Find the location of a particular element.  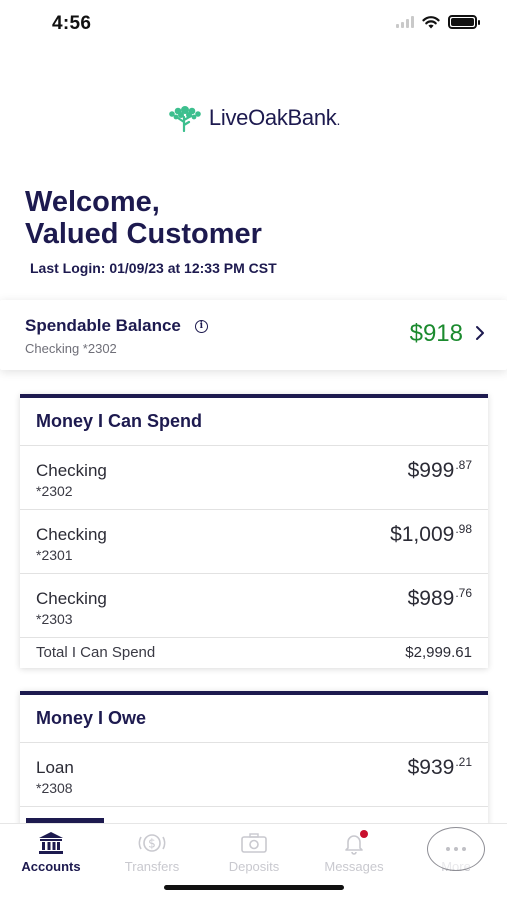

cellular-signal-icon is located at coordinates (405, 22).